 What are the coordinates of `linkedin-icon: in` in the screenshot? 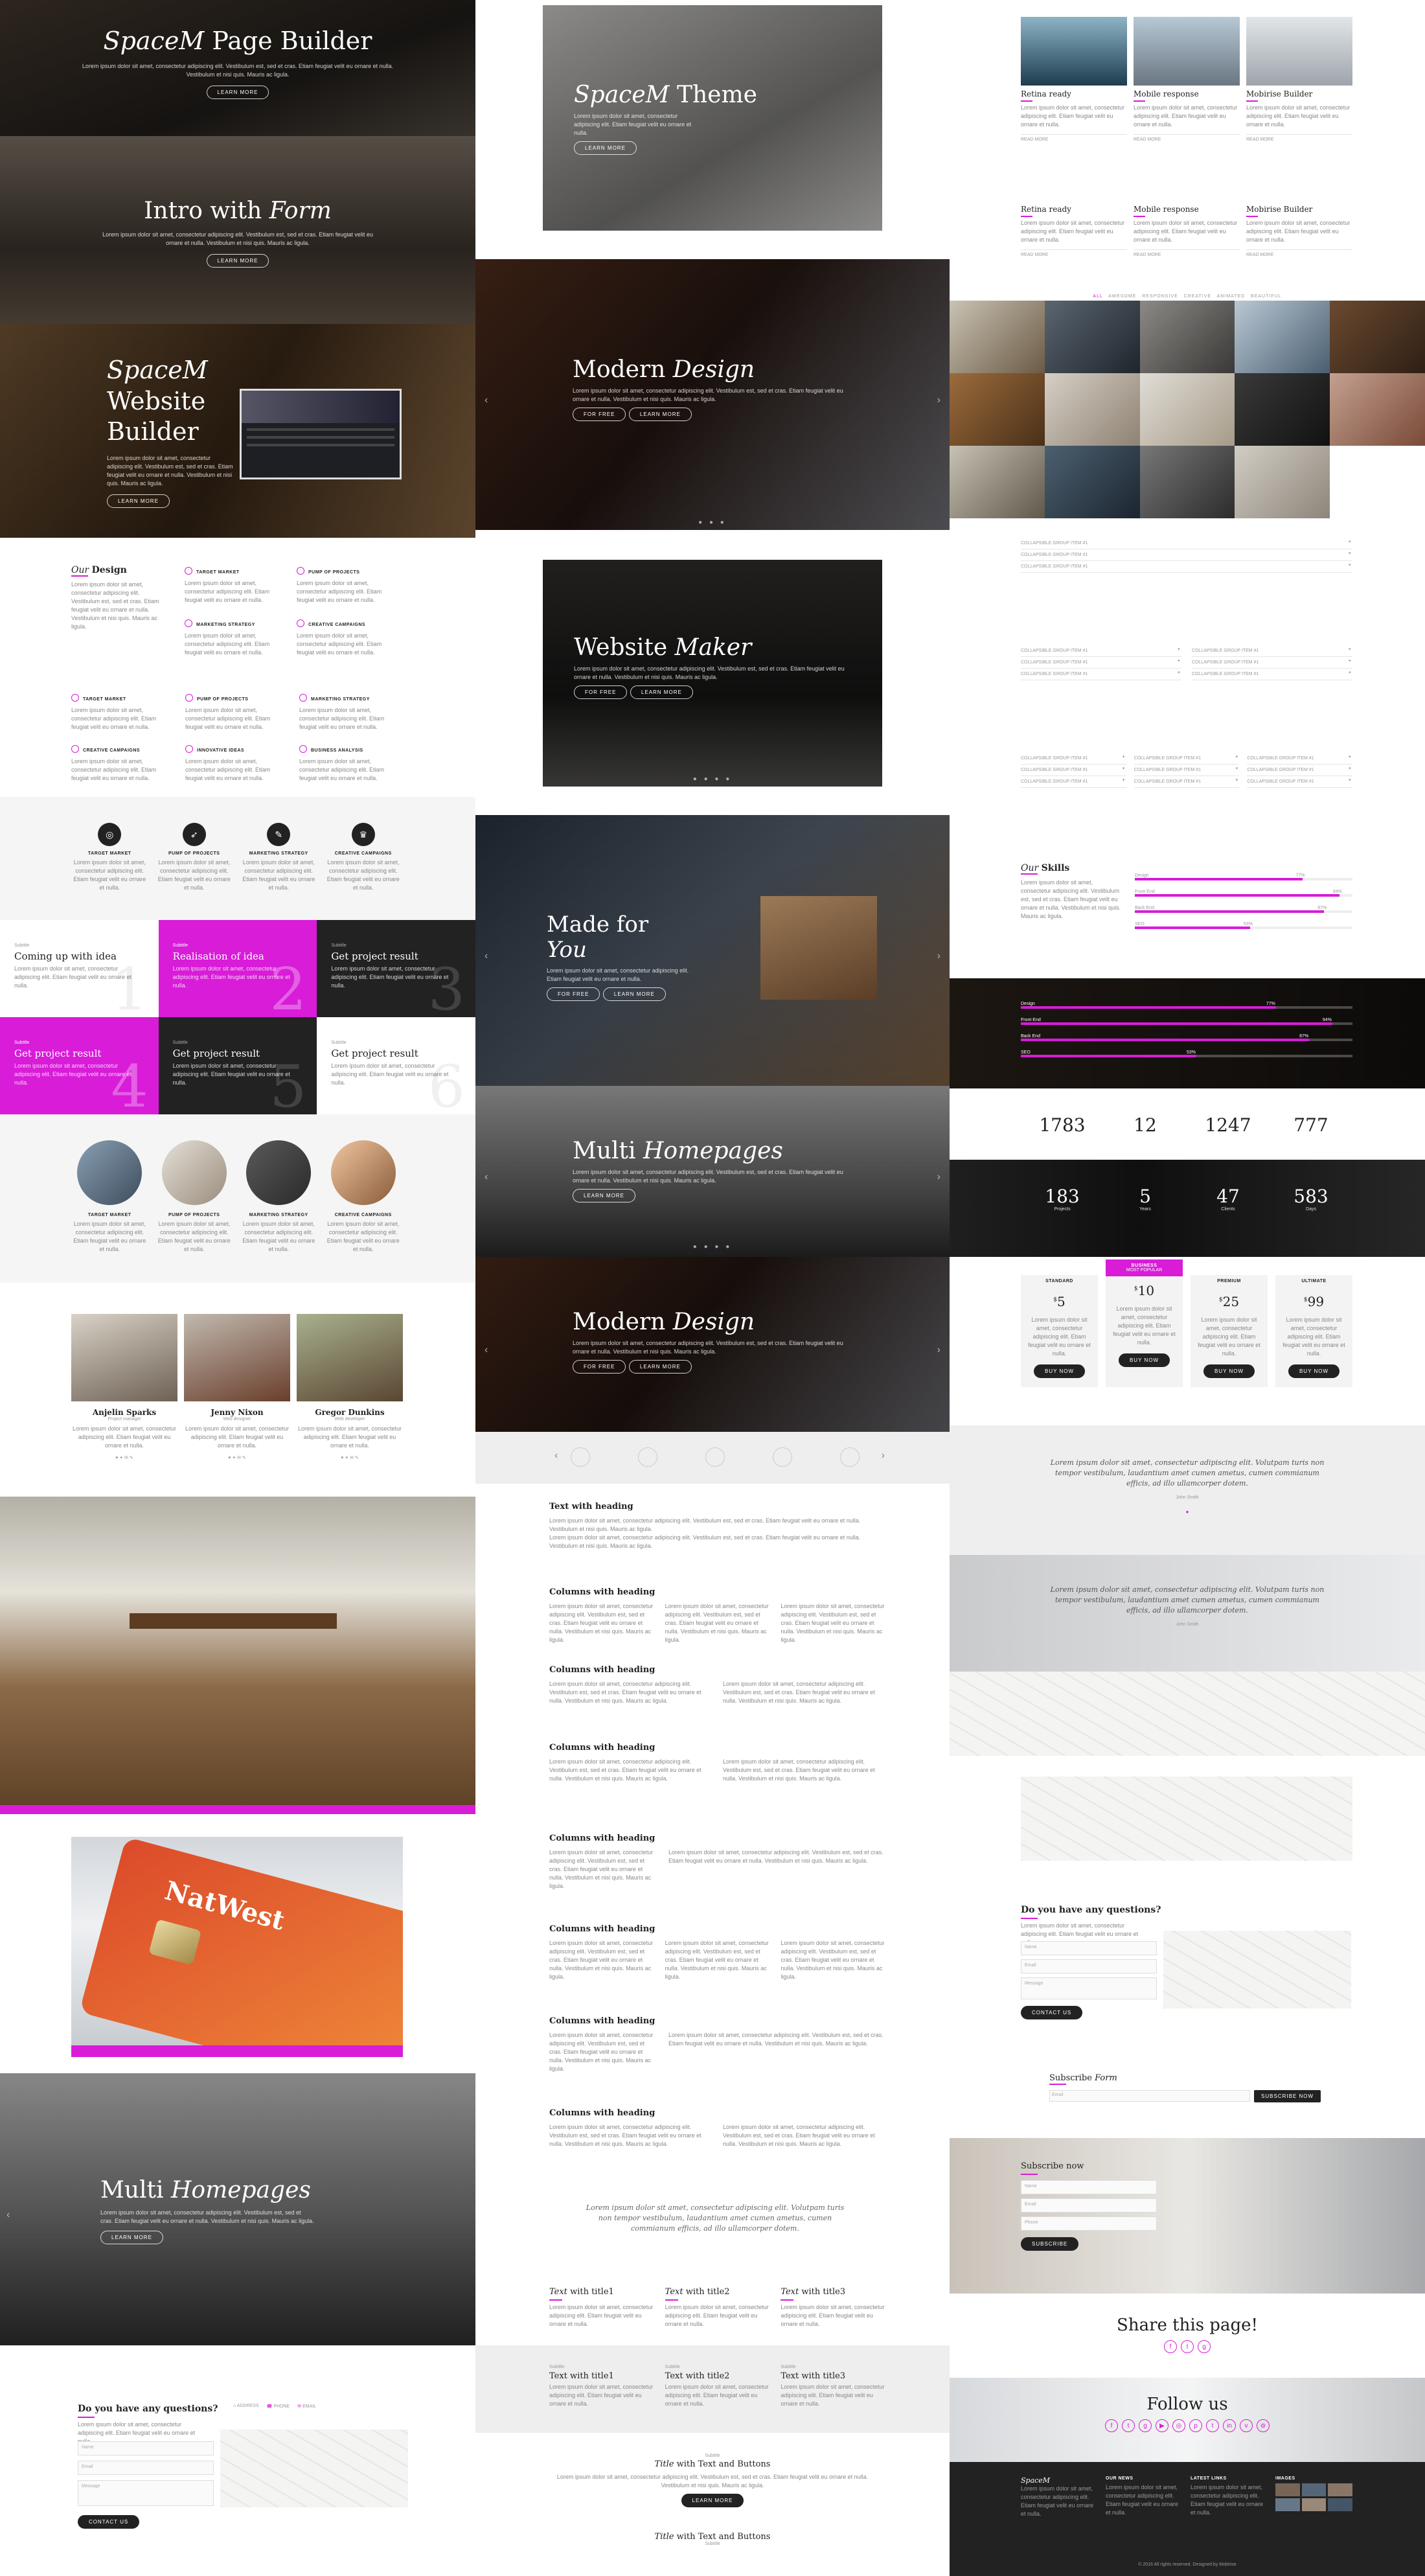 It's located at (1229, 2425).